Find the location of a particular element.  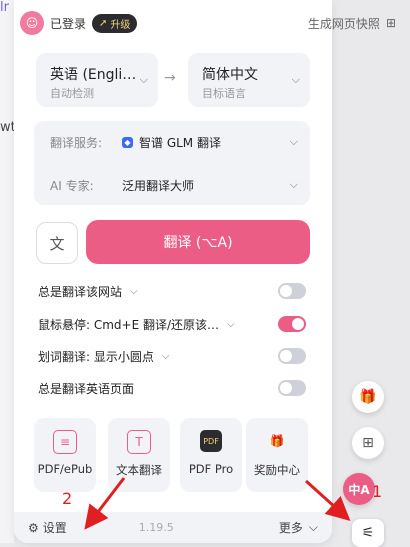

expert-label: AI 专家: is located at coordinates (72, 185).